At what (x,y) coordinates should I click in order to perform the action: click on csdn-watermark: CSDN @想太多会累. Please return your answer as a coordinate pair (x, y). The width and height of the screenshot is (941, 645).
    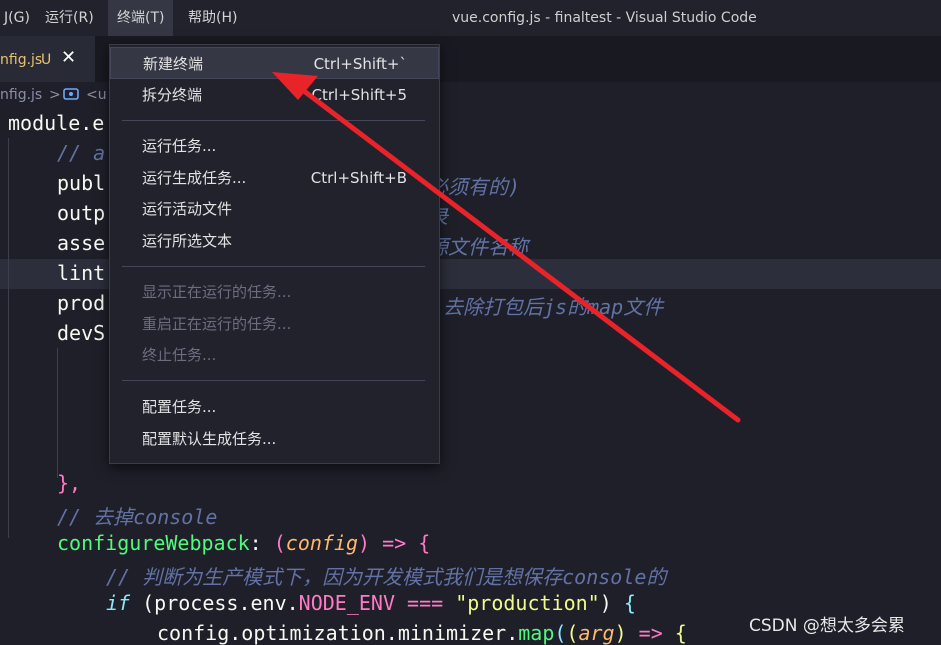
    Looking at the image, I should click on (827, 626).